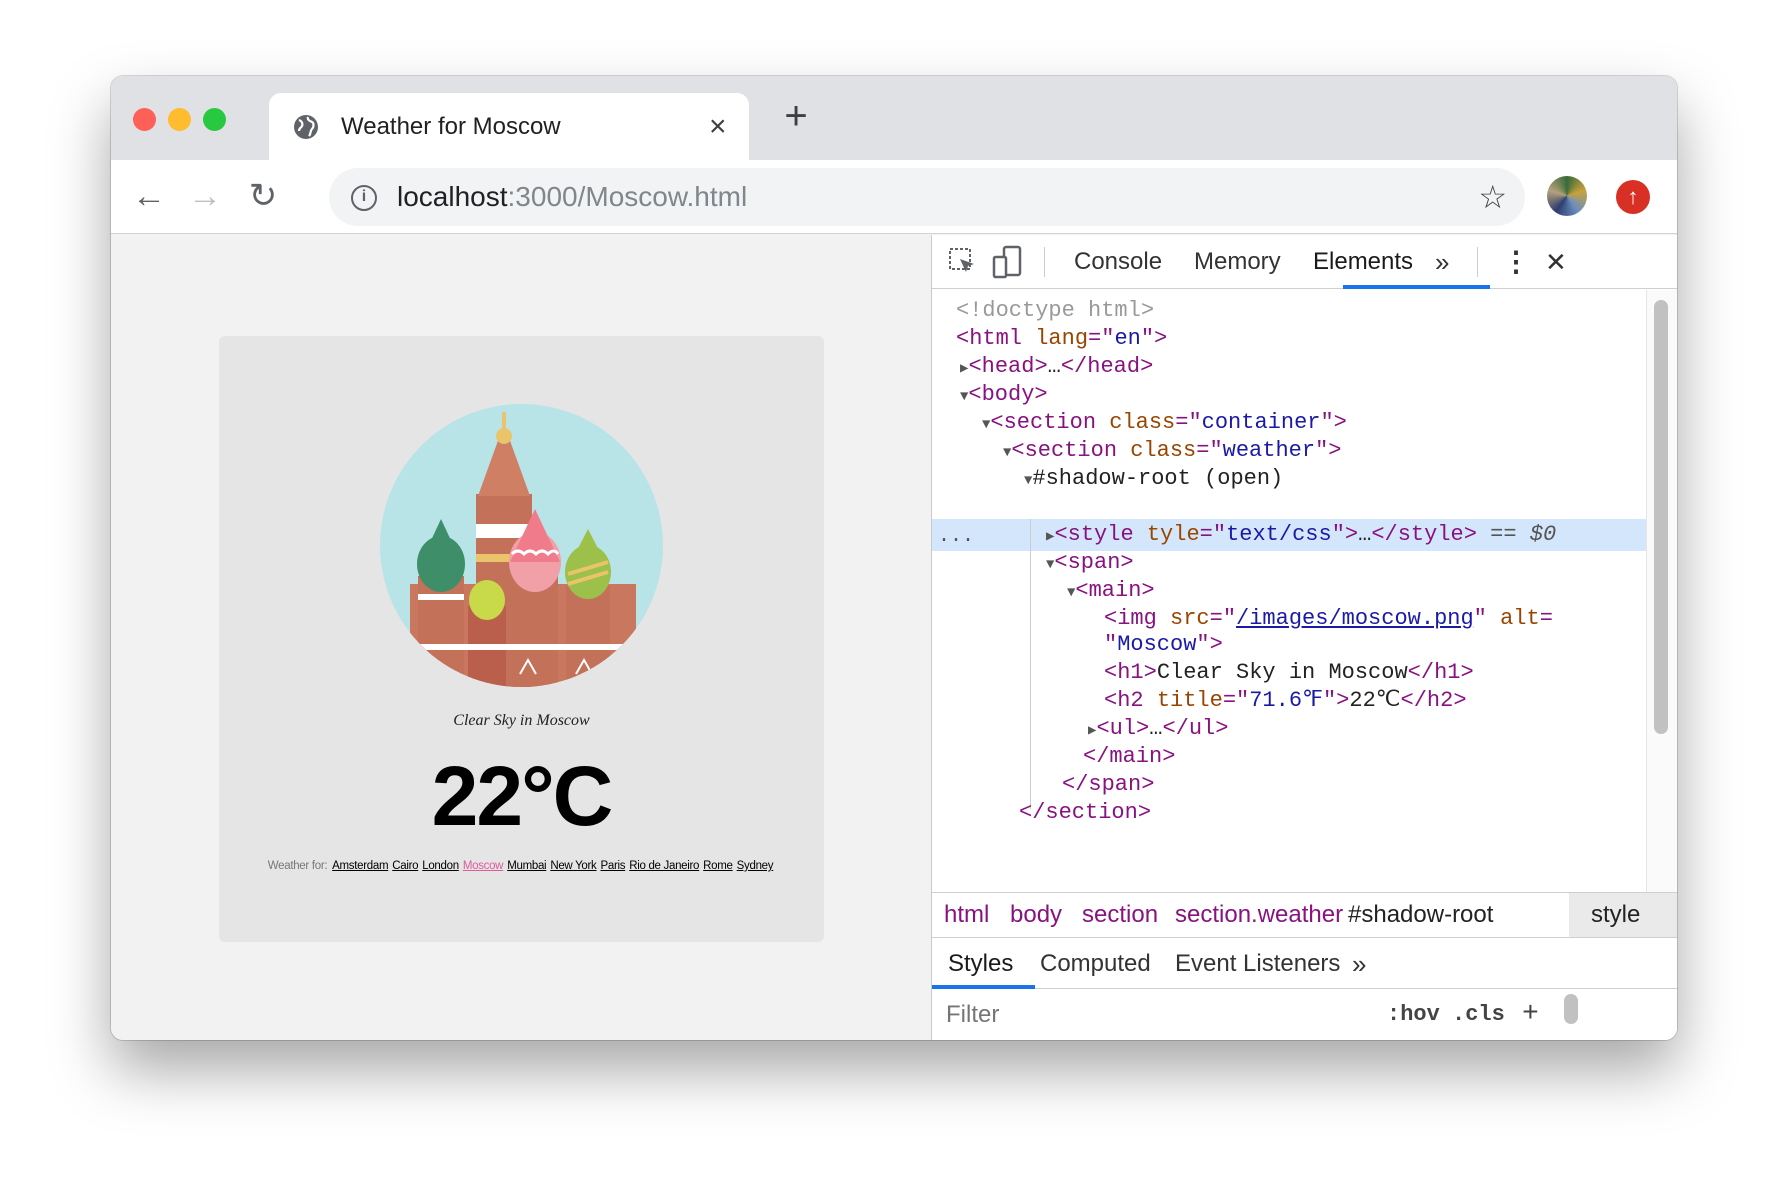  What do you see at coordinates (1442, 262) in the screenshot?
I see `more-tabs-icon: »` at bounding box center [1442, 262].